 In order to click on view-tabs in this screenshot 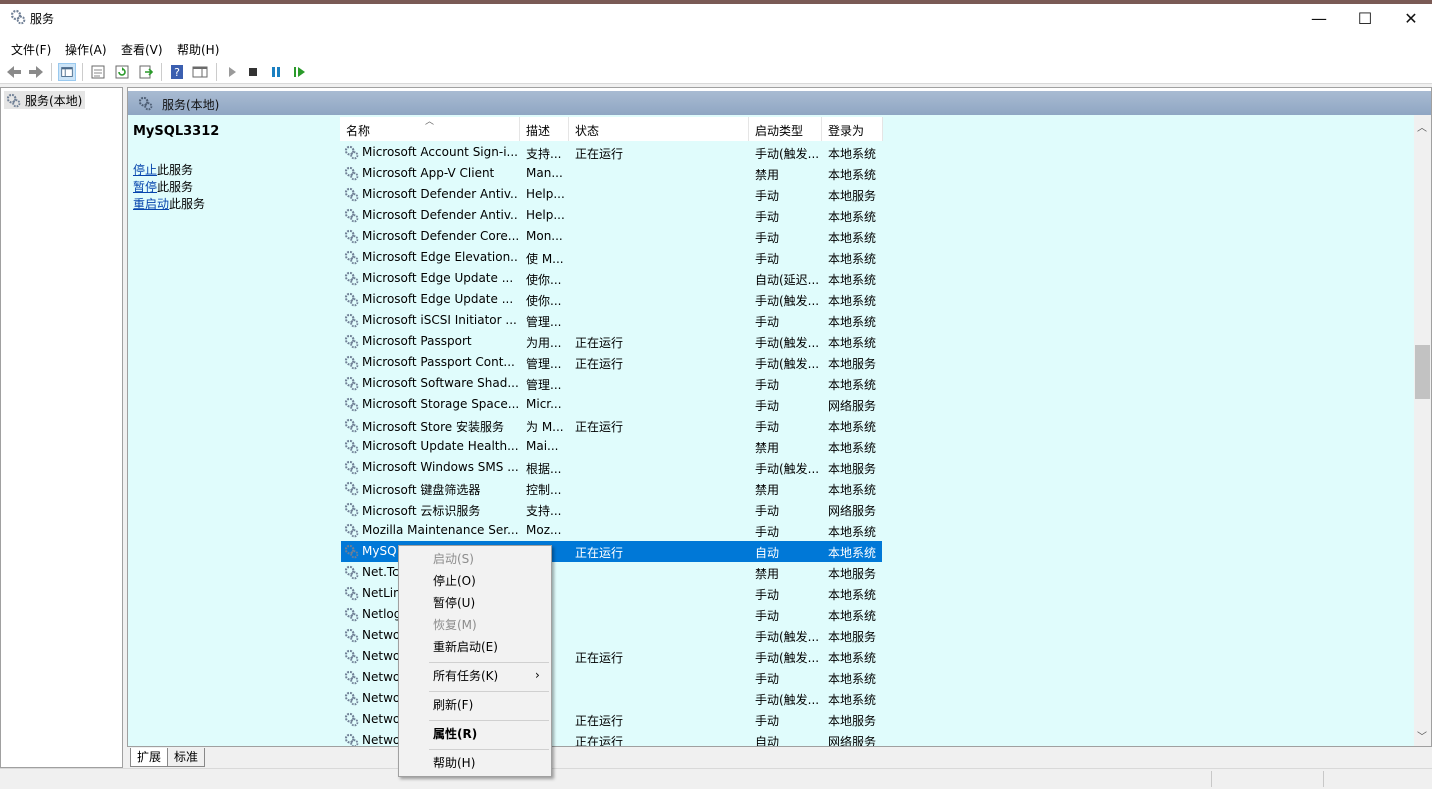, I will do `click(779, 757)`.